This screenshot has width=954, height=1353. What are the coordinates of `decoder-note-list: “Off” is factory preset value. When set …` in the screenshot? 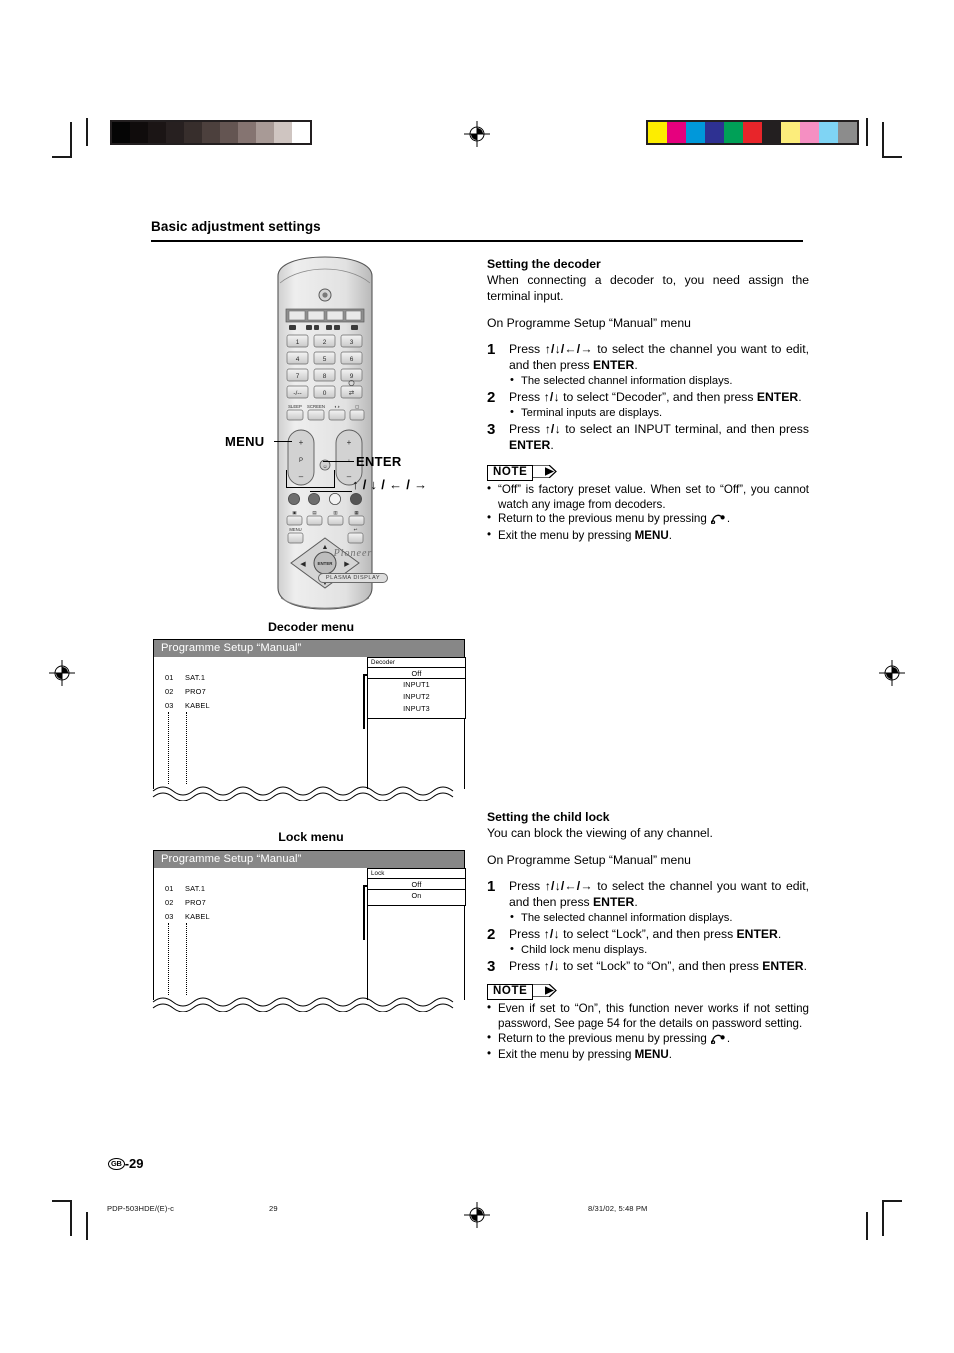 It's located at (648, 513).